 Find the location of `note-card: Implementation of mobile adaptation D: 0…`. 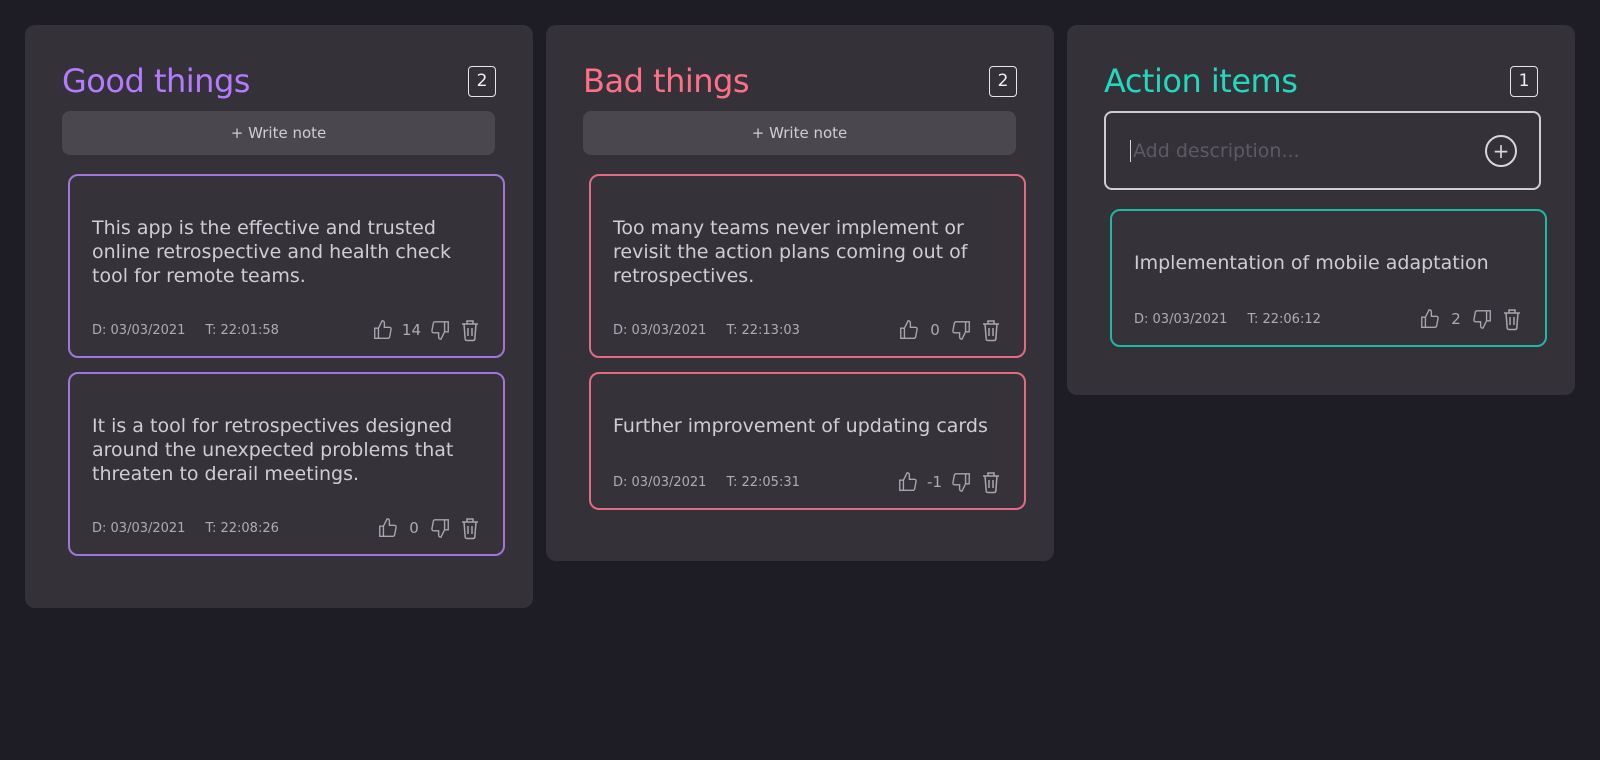

note-card: Implementation of mobile adaptation D: 0… is located at coordinates (1328, 278).